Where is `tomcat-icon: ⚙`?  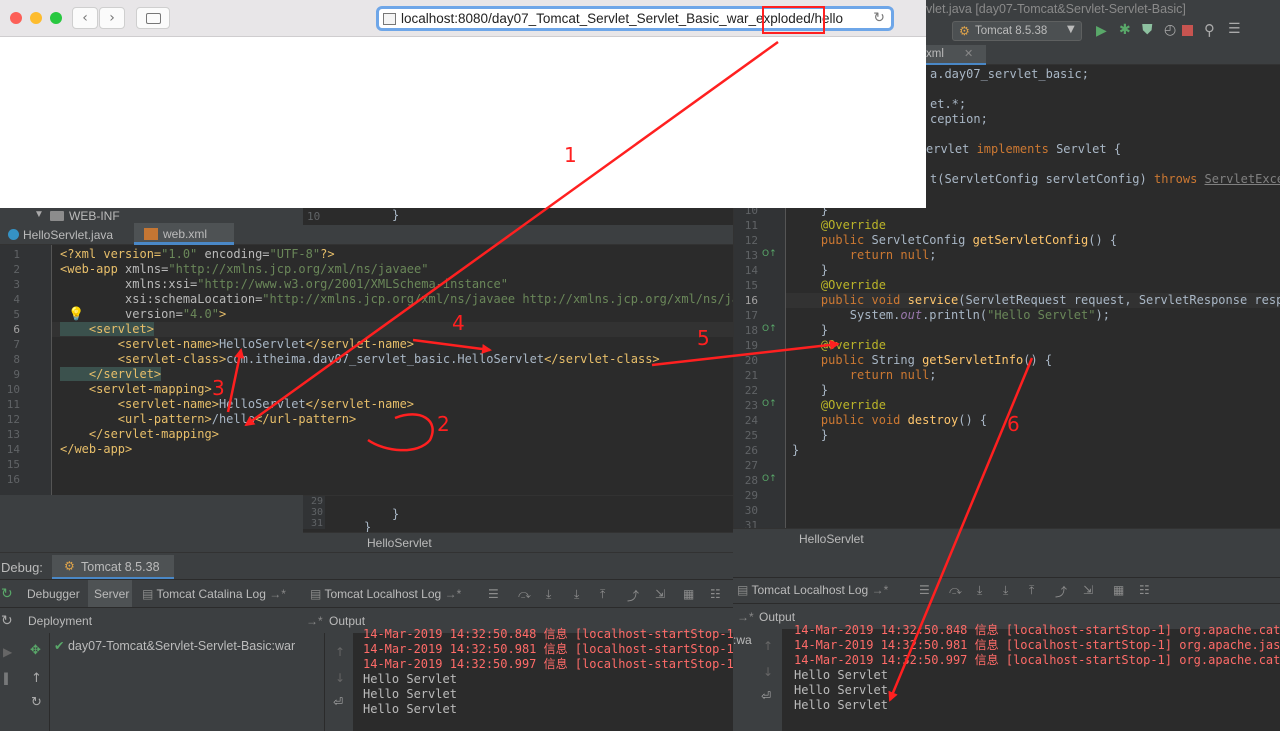 tomcat-icon: ⚙ is located at coordinates (964, 31).